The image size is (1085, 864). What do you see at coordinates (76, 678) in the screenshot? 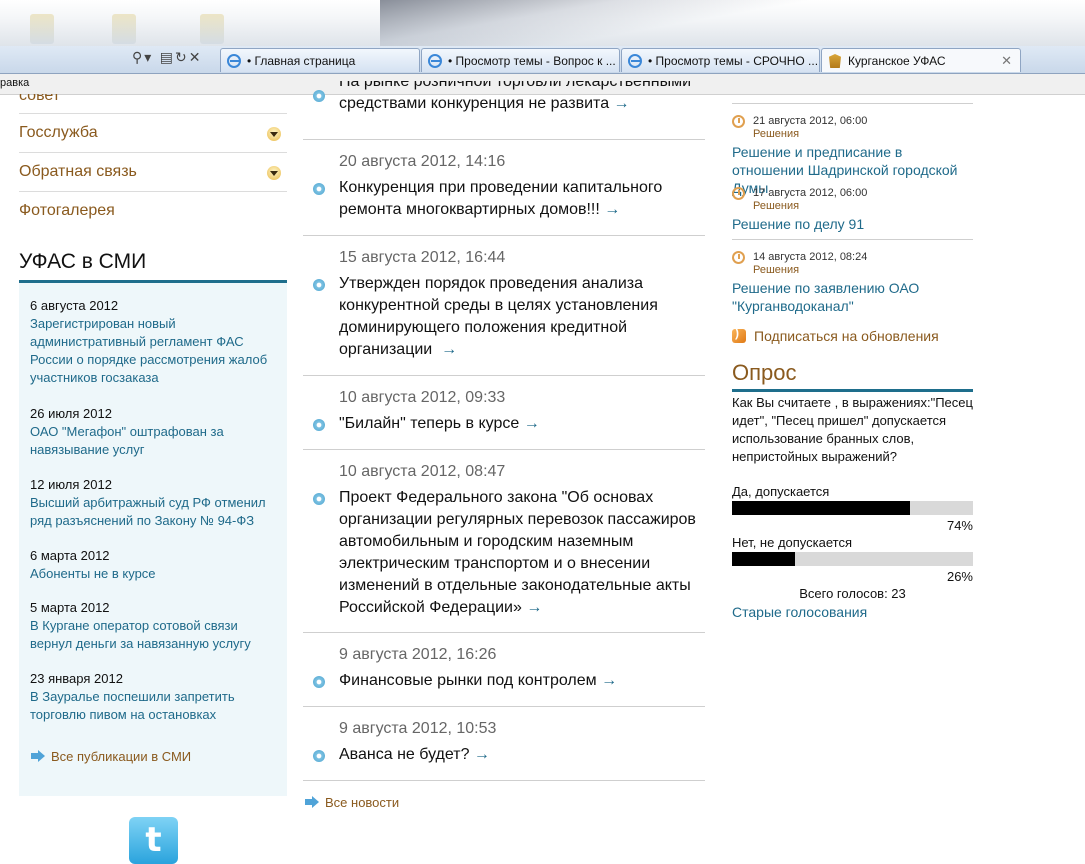
I see `media-date: 23 января 2012` at bounding box center [76, 678].